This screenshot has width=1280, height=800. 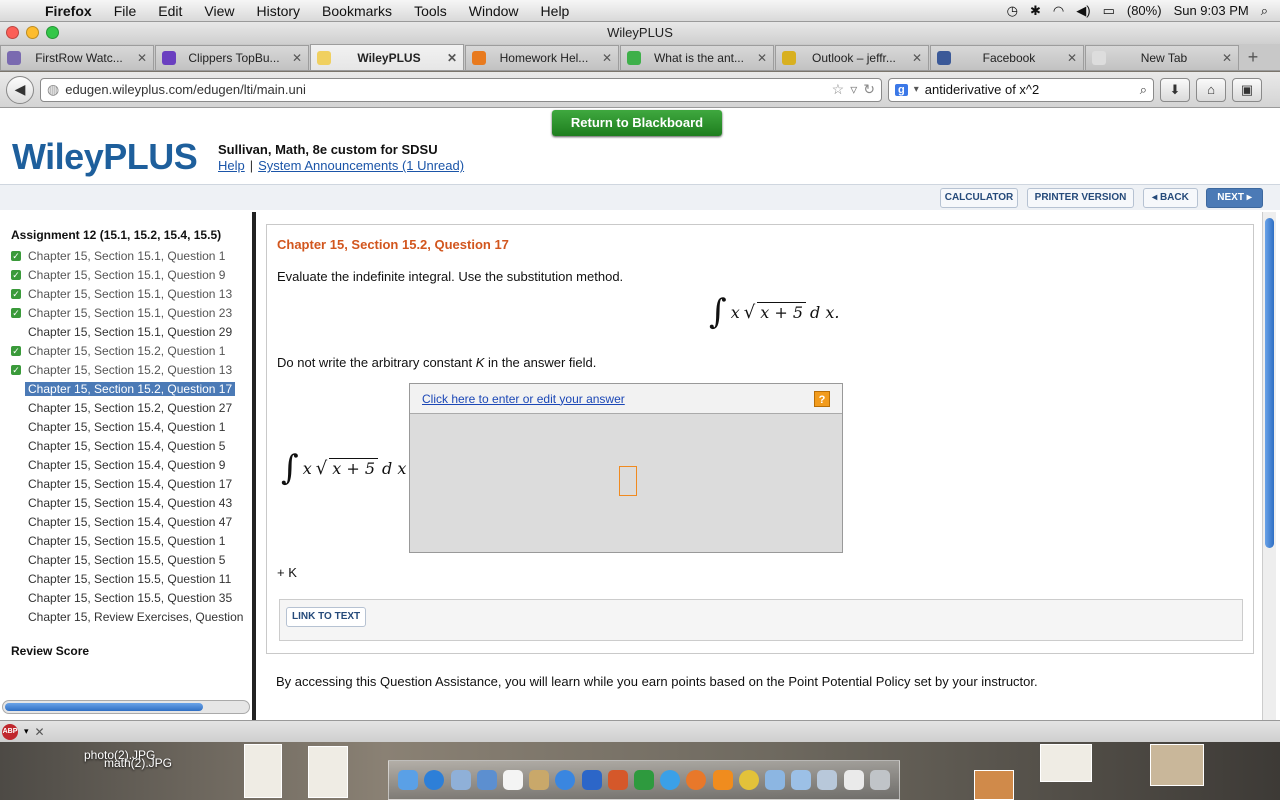 I want to click on vlc-icon, so click(x=722, y=780).